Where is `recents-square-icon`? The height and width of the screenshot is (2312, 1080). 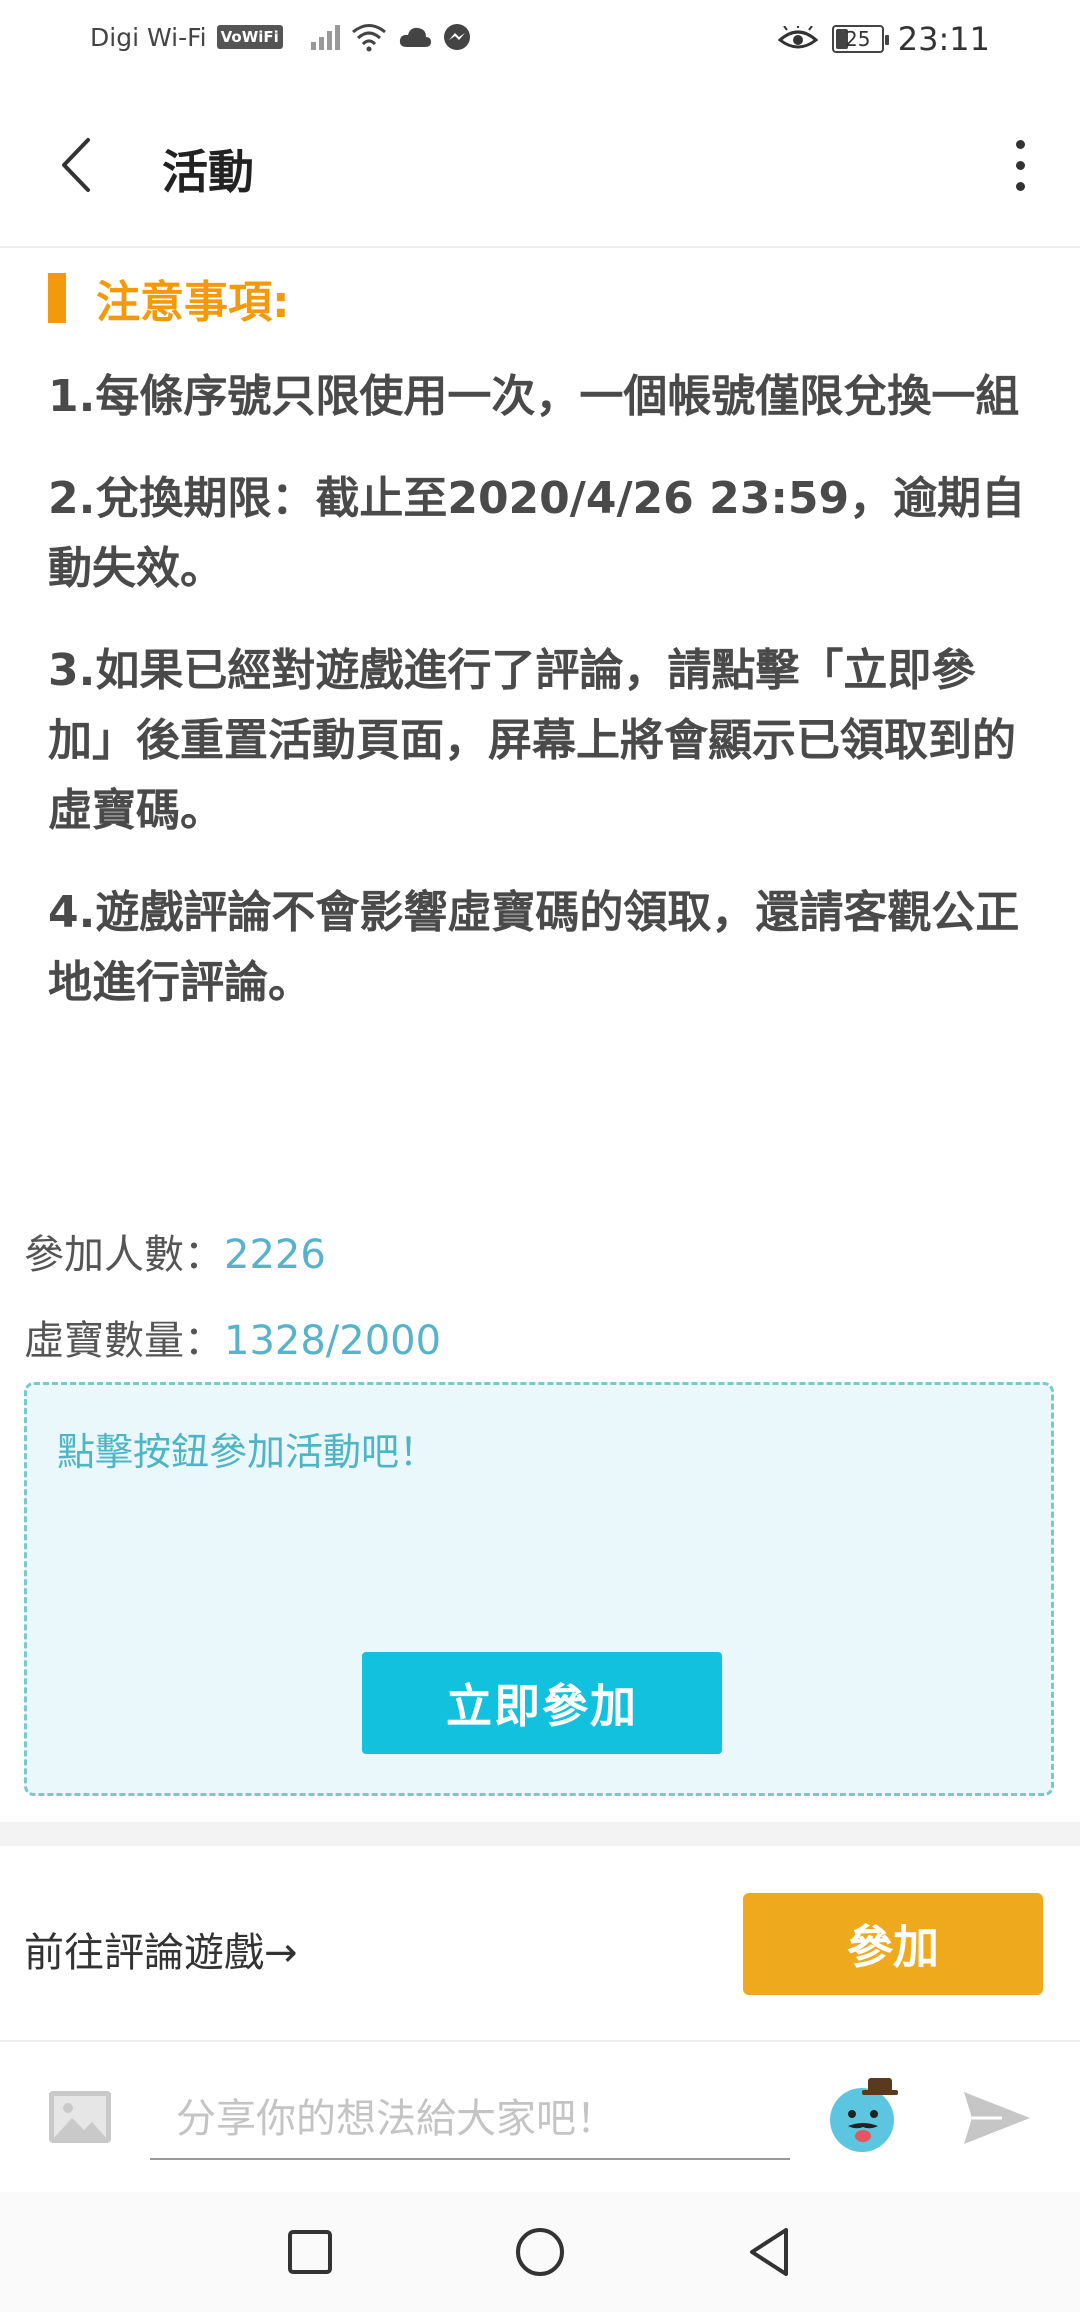
recents-square-icon is located at coordinates (310, 2252).